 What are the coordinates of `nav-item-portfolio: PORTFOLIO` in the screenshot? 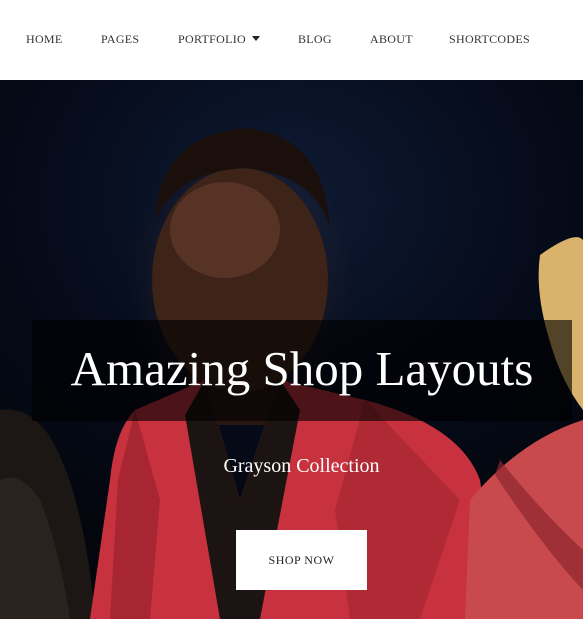 It's located at (219, 39).